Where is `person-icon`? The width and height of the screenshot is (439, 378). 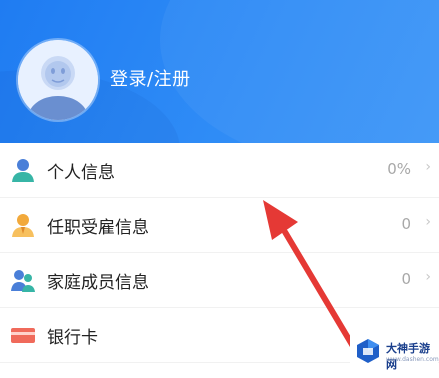
person-icon is located at coordinates (23, 170).